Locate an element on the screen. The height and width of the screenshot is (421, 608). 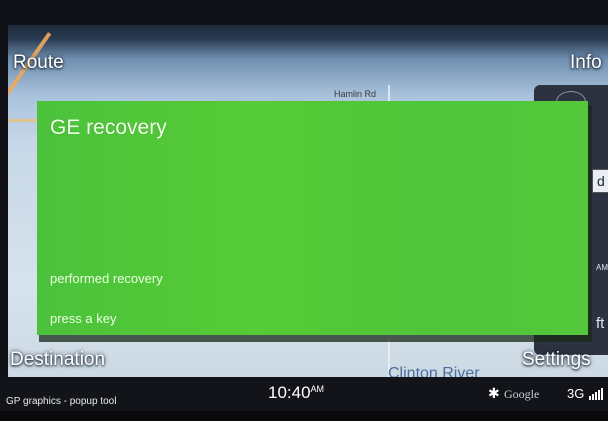
route-button: Route is located at coordinates (38, 63).